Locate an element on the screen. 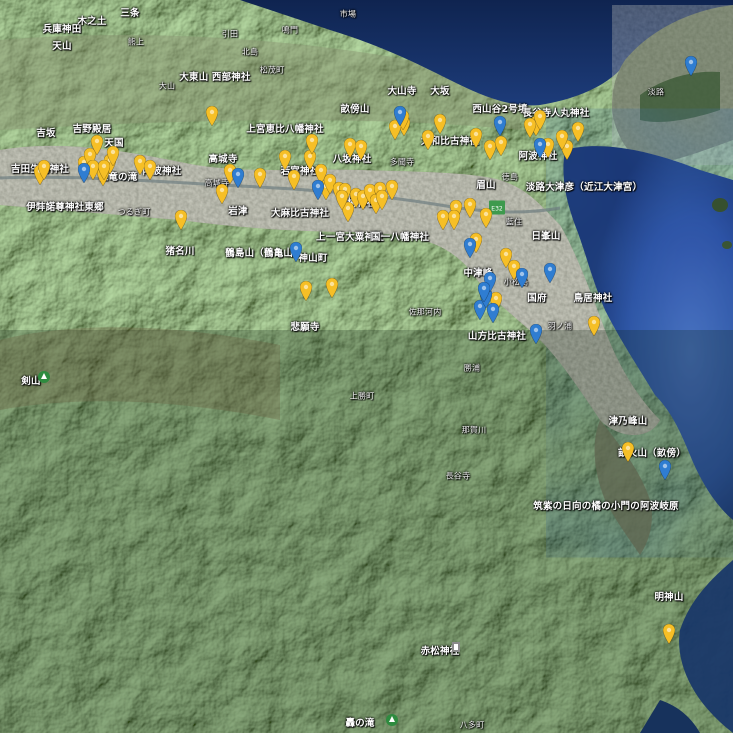  place-marker-icon is located at coordinates (456, 648).